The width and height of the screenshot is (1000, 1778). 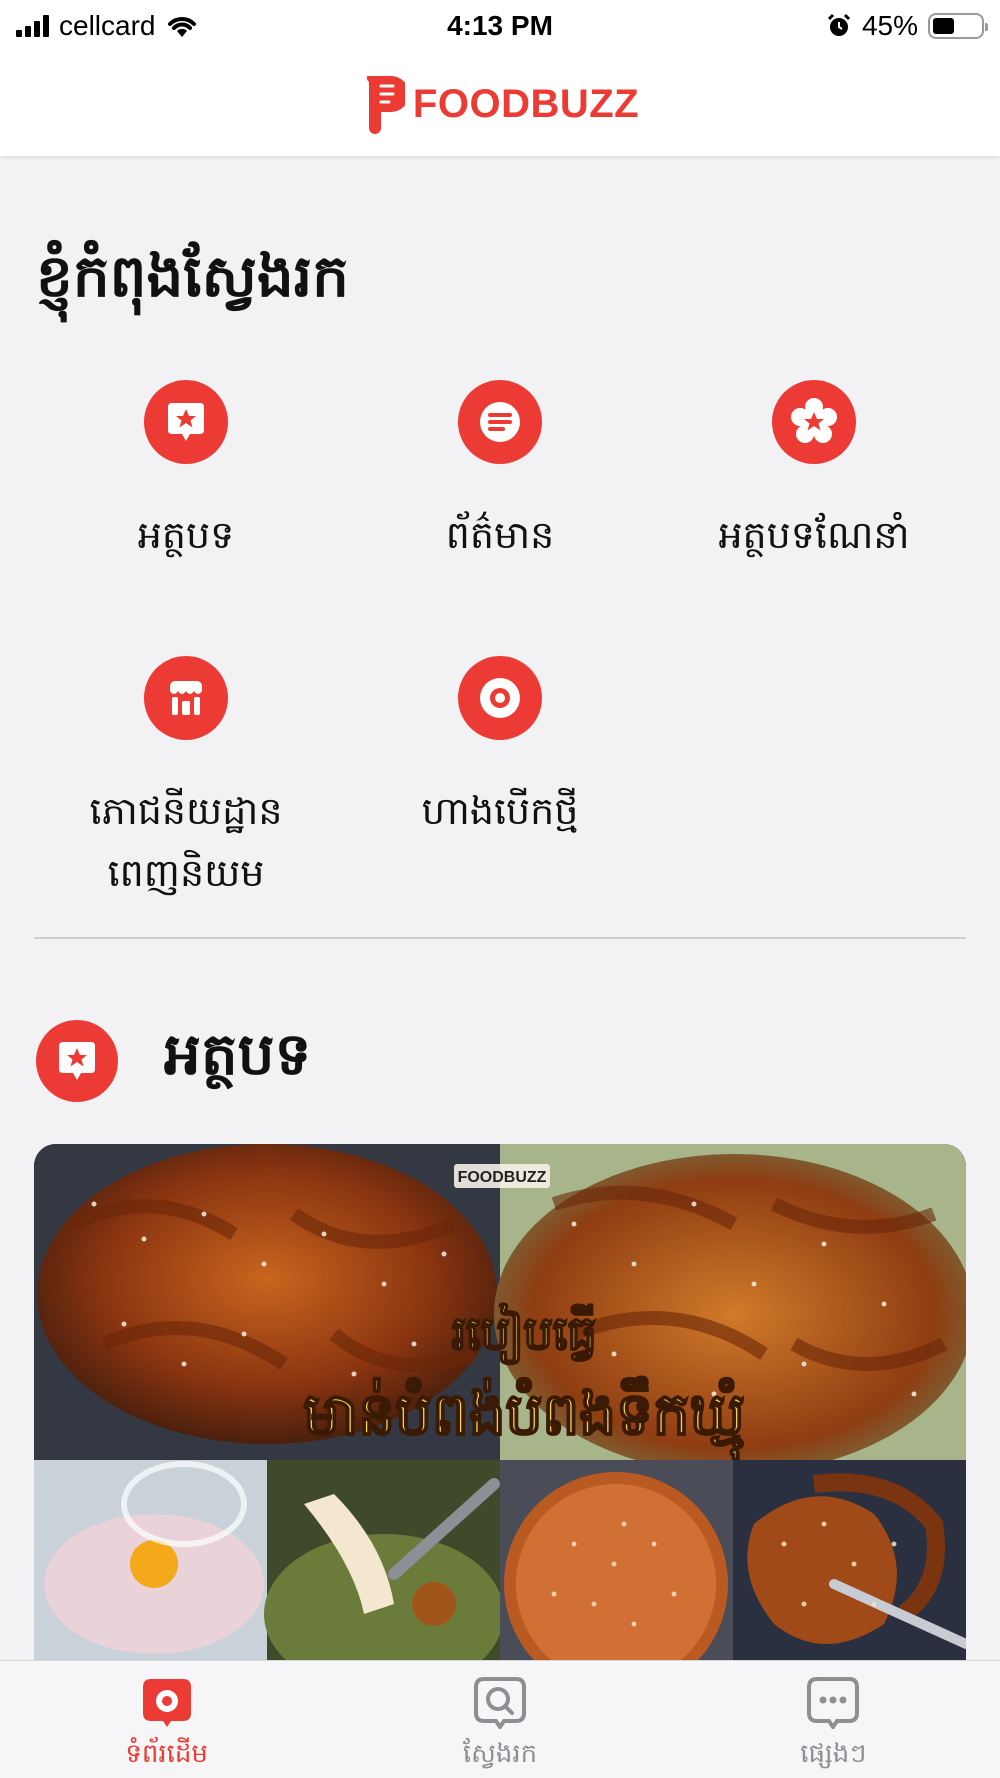 I want to click on carrier-name: cellcard, so click(x=107, y=25).